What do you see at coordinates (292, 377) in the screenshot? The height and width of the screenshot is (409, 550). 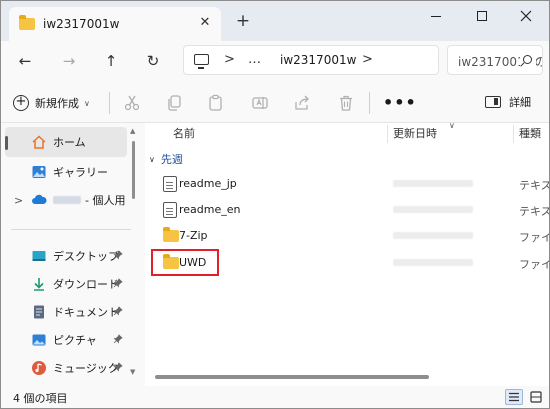 I see `horizontal-scrollbar` at bounding box center [292, 377].